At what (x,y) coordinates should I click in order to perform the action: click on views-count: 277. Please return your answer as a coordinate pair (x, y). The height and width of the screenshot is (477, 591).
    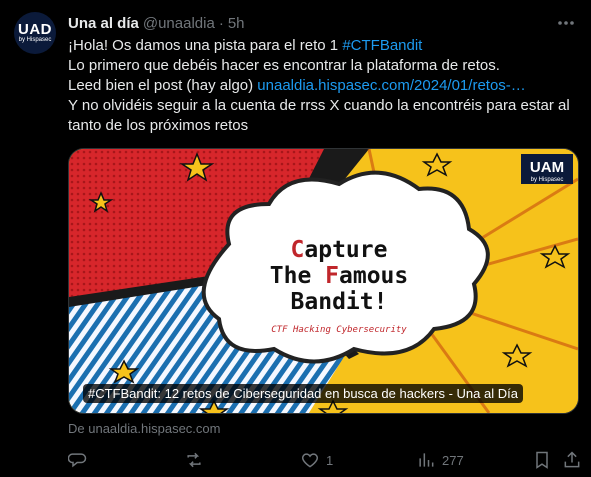
    Looking at the image, I should click on (453, 460).